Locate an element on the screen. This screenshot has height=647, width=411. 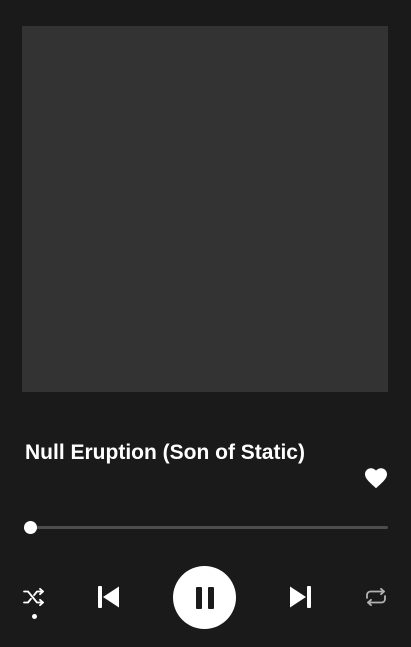
previous-button is located at coordinates (108, 597).